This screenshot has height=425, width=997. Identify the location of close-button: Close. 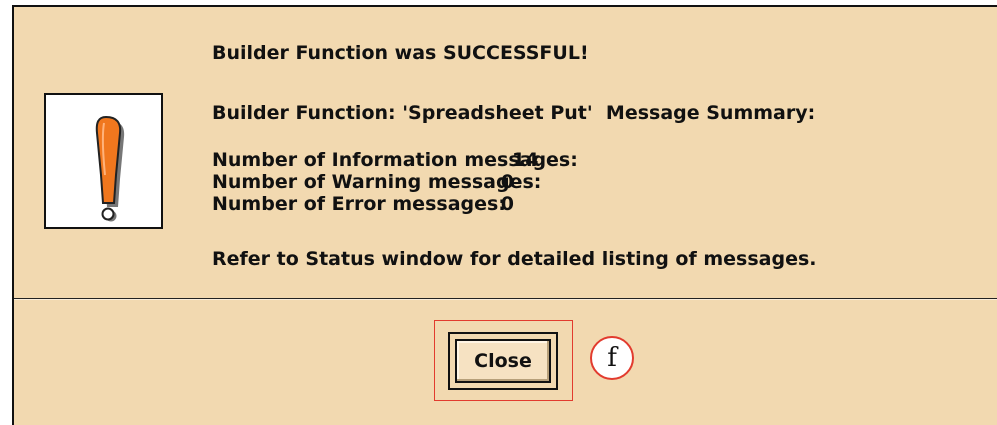
(503, 361).